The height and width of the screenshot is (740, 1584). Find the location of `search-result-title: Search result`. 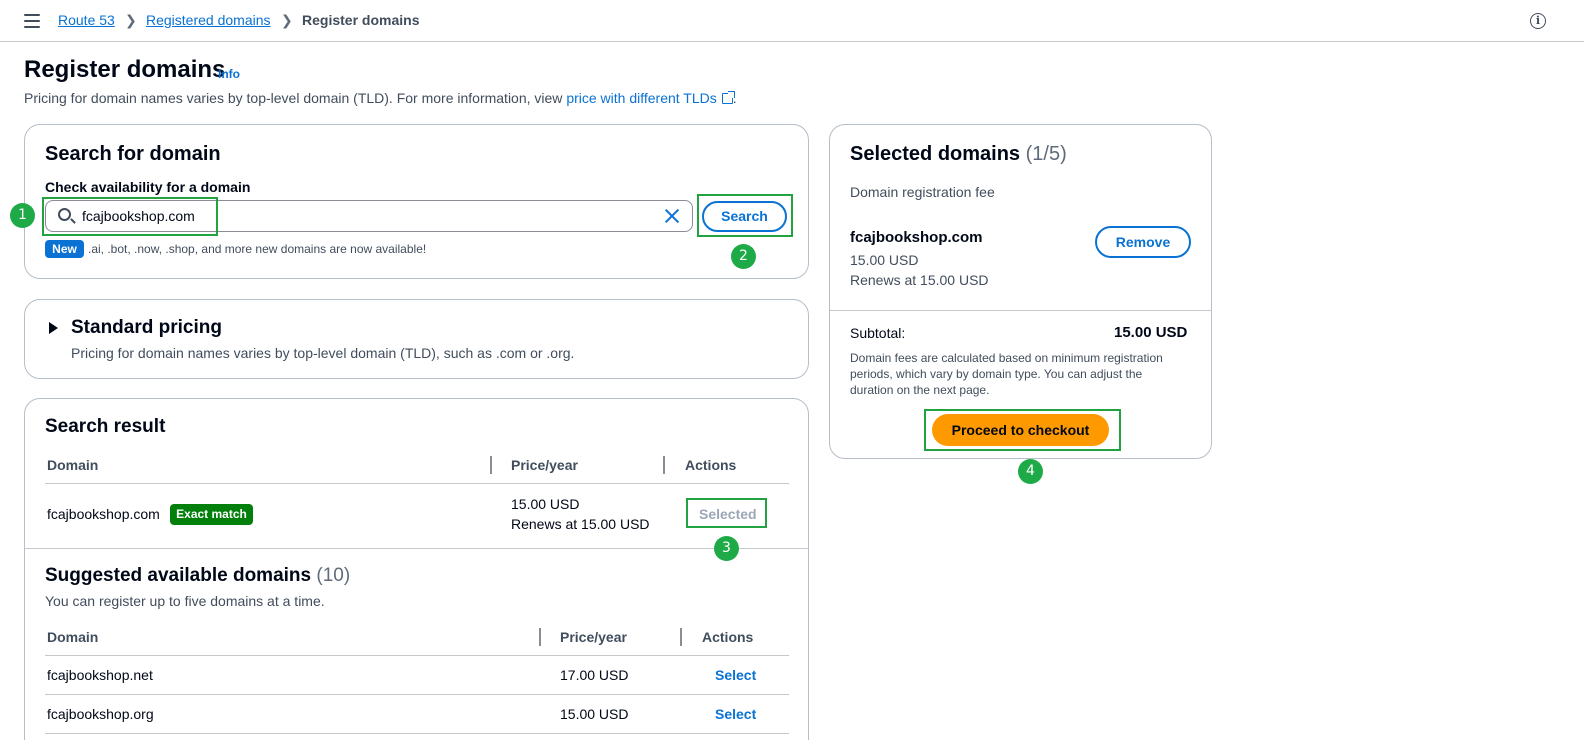

search-result-title: Search result is located at coordinates (105, 426).